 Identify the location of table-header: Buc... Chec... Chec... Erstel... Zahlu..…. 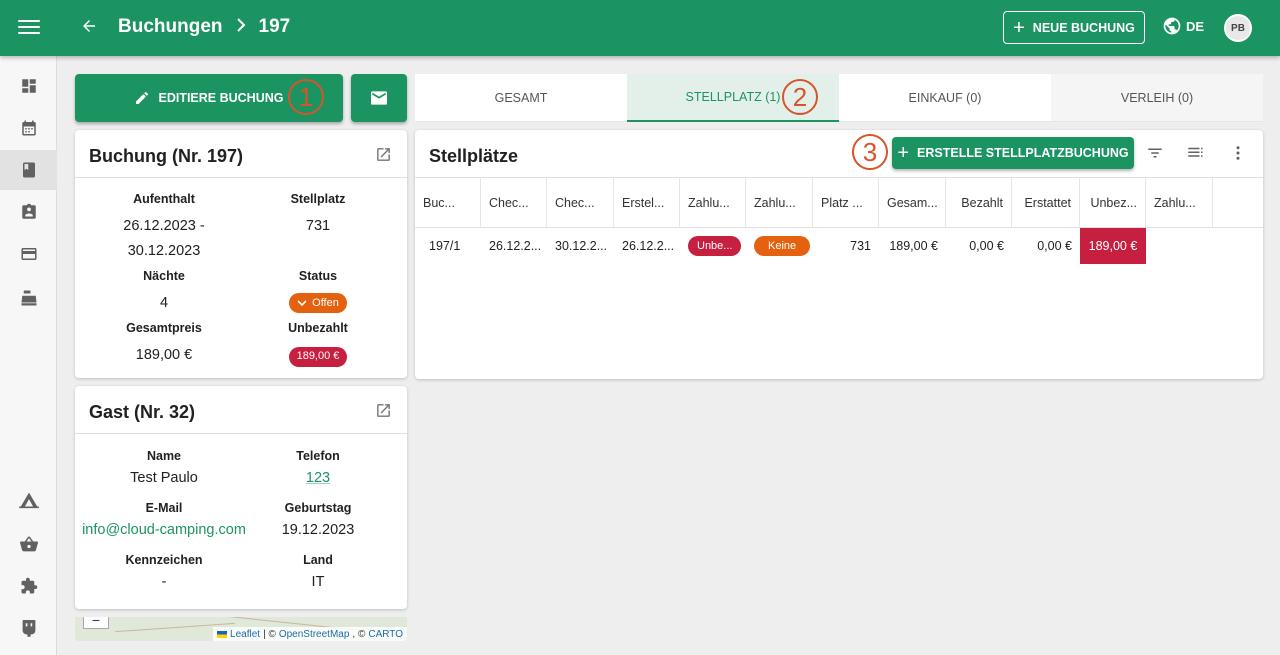
(839, 202).